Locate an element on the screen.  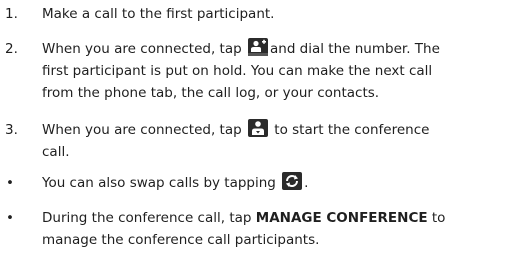
bullet-line: manage the conference call participants. is located at coordinates (181, 240).